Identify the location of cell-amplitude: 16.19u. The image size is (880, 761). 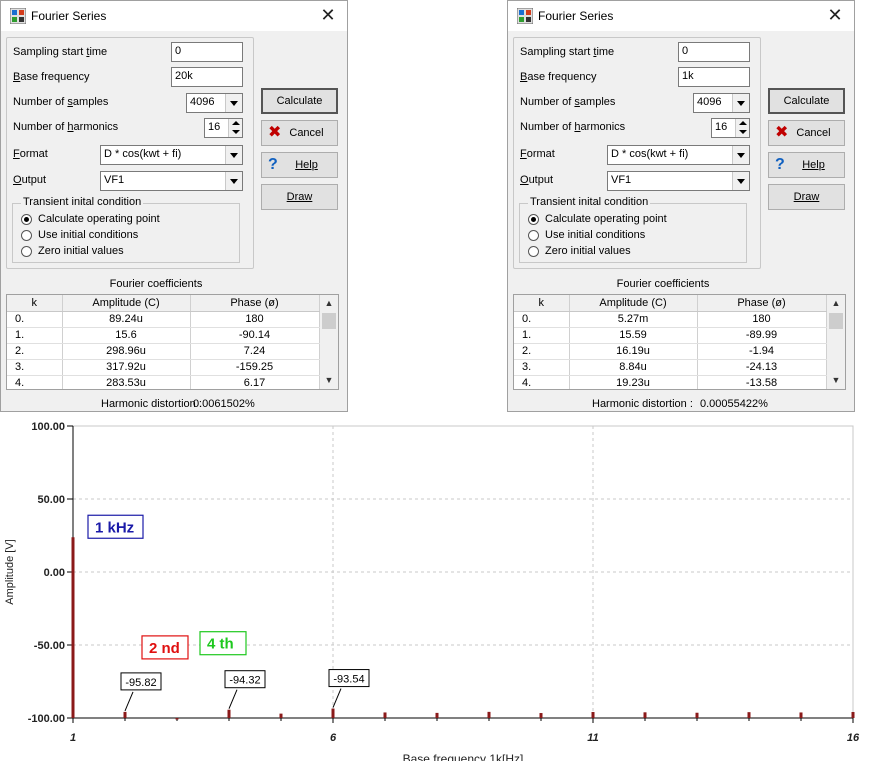
(633, 351).